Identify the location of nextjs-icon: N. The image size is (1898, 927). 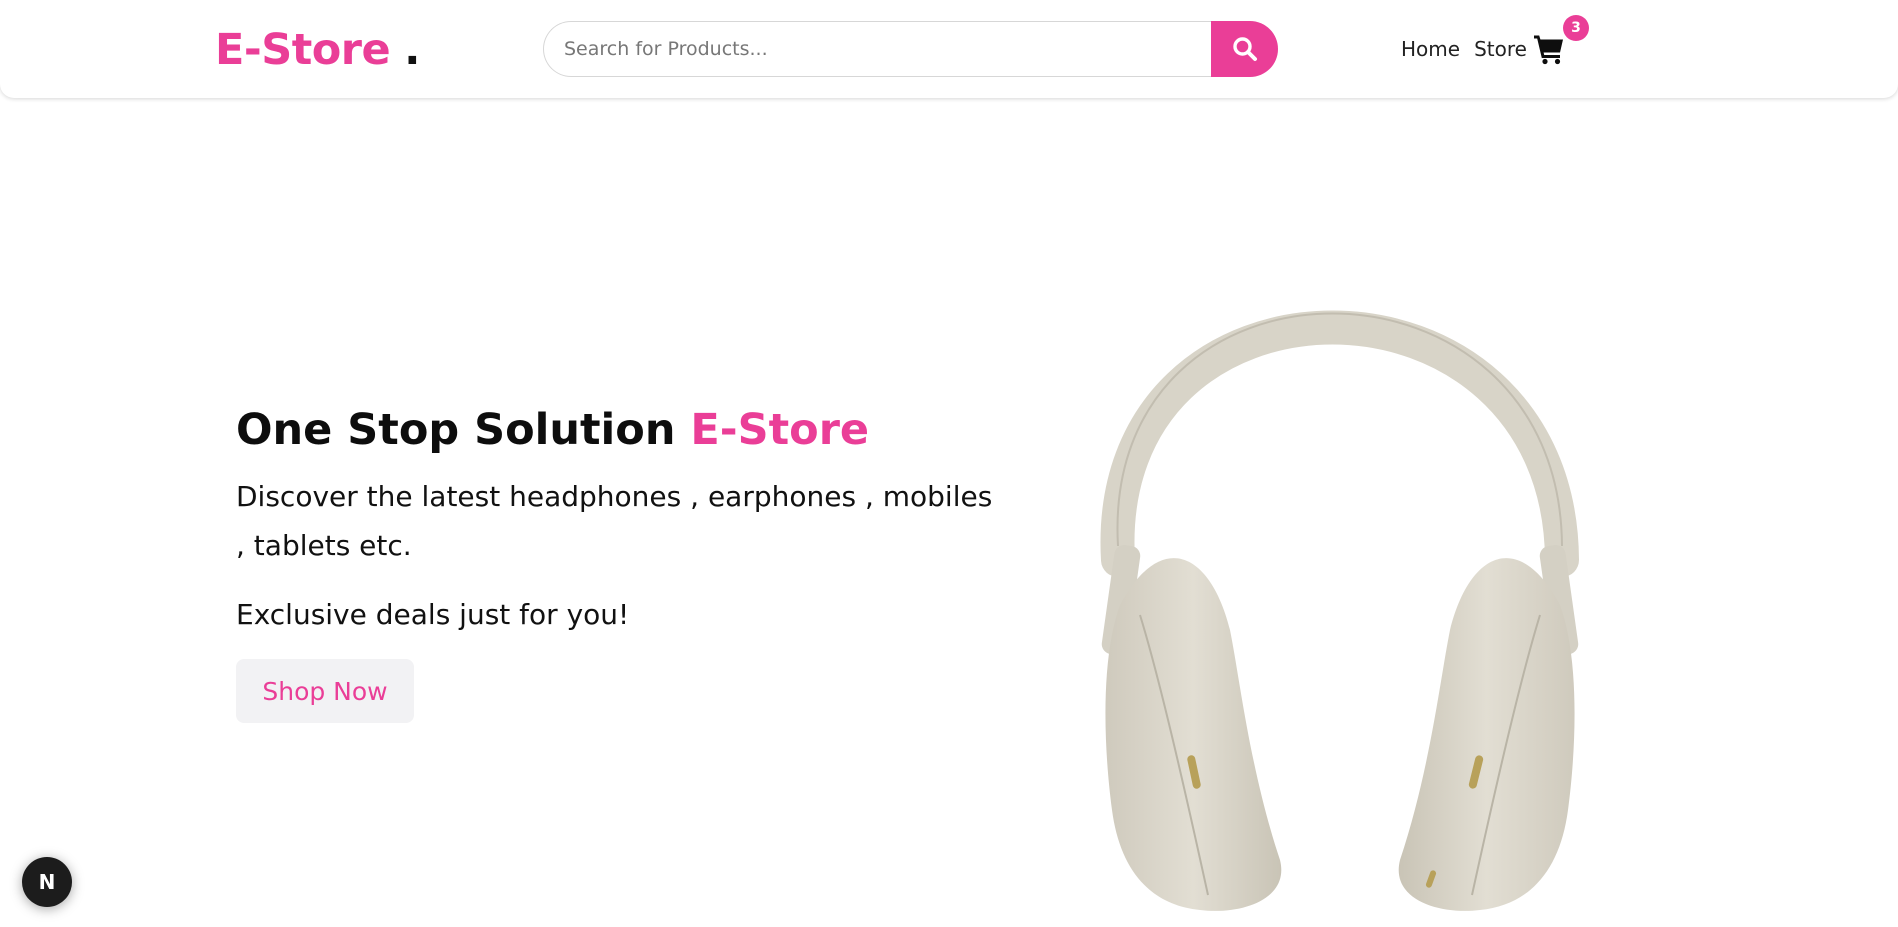
(47, 882).